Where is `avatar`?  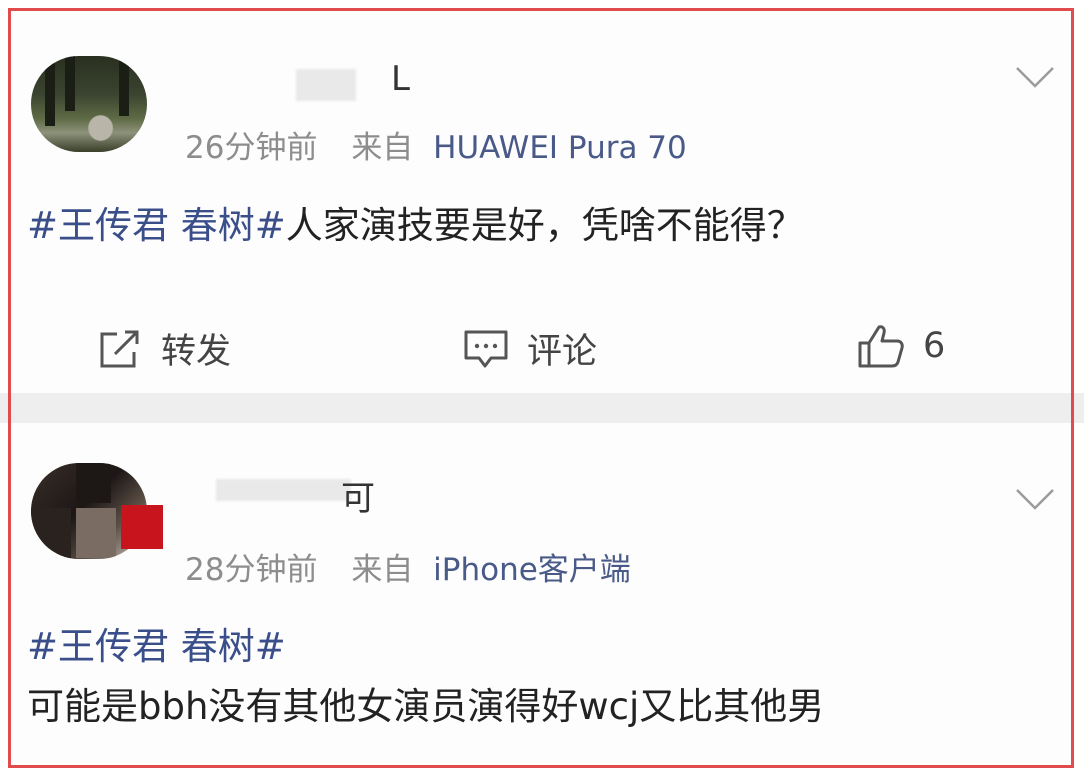 avatar is located at coordinates (89, 104).